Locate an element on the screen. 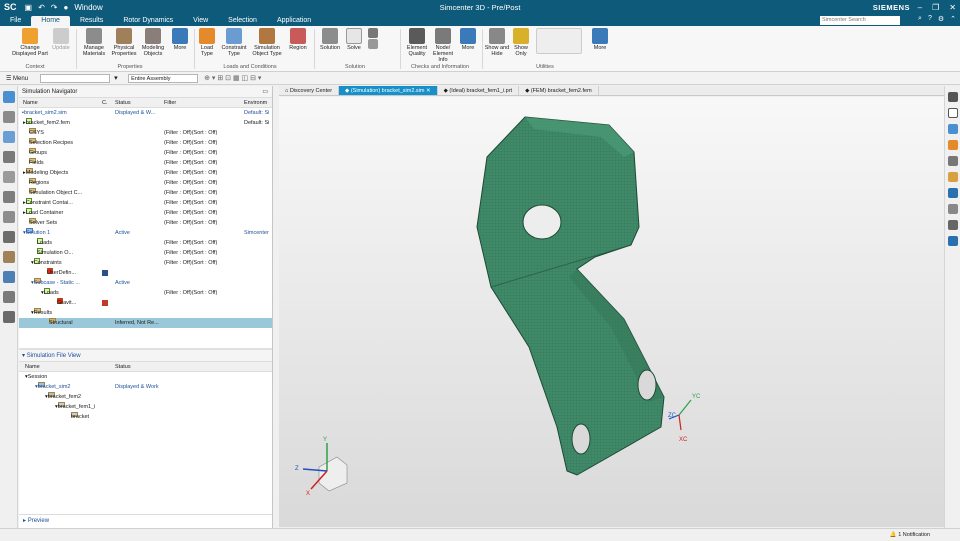 The height and width of the screenshot is (541, 960). list-item: ▾ bracket_fem1_i is located at coordinates (145, 407).